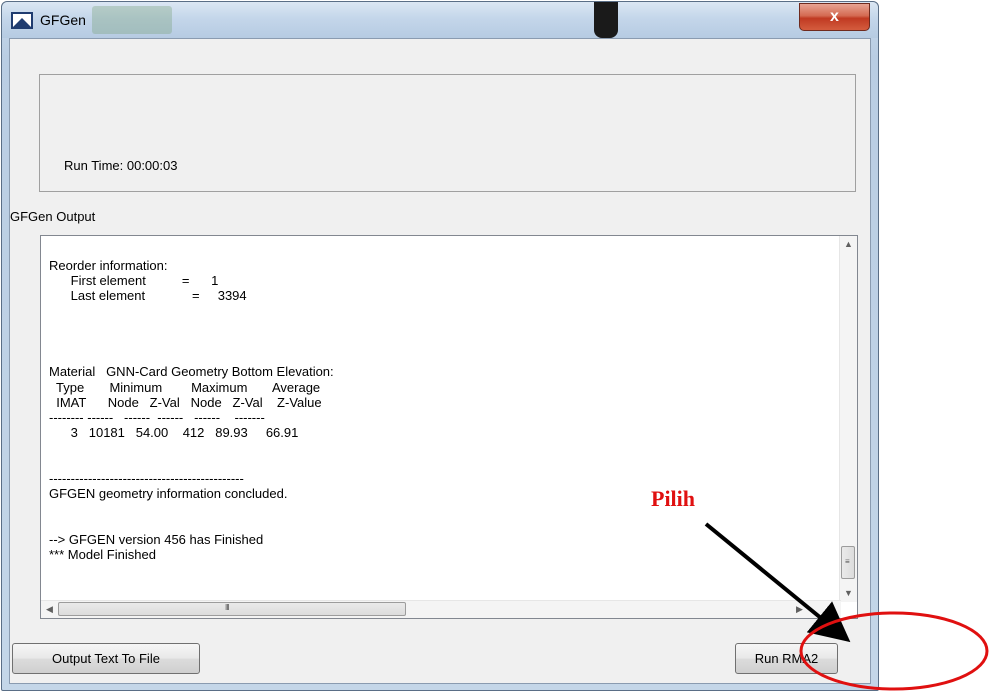 The width and height of the screenshot is (992, 695). Describe the element at coordinates (894, 651) in the screenshot. I see `annotation-circle` at that location.